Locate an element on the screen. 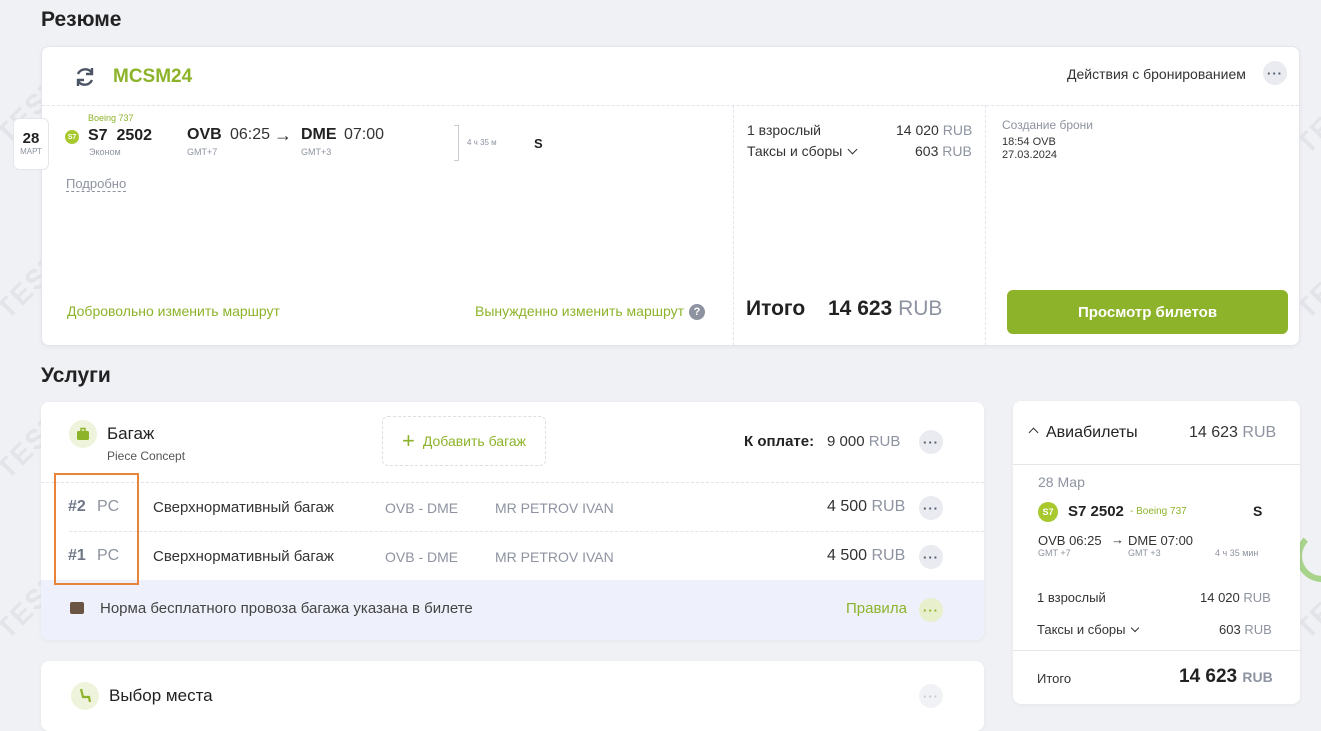 The image size is (1321, 731). sidebar-total: 14 623 RUB is located at coordinates (1226, 676).